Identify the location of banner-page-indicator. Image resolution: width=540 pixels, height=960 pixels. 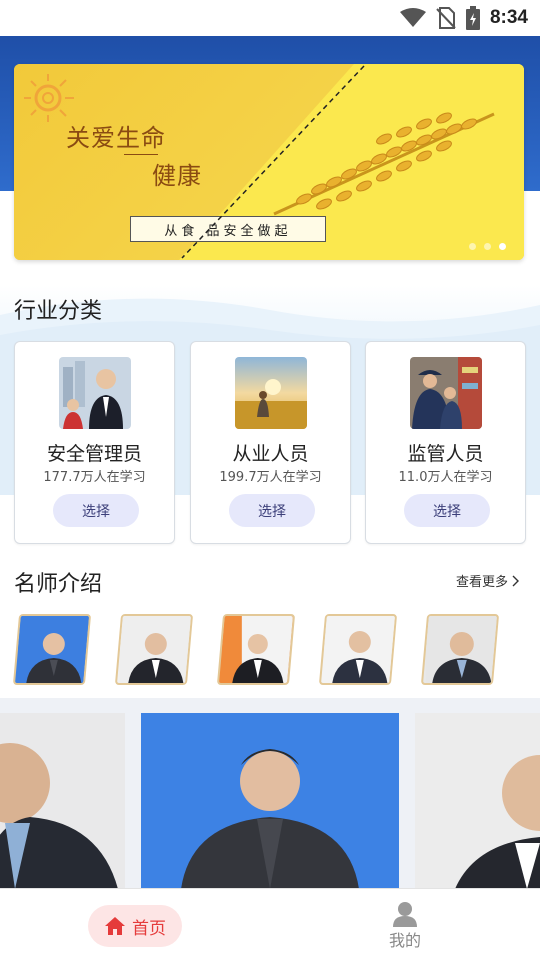
(487, 246).